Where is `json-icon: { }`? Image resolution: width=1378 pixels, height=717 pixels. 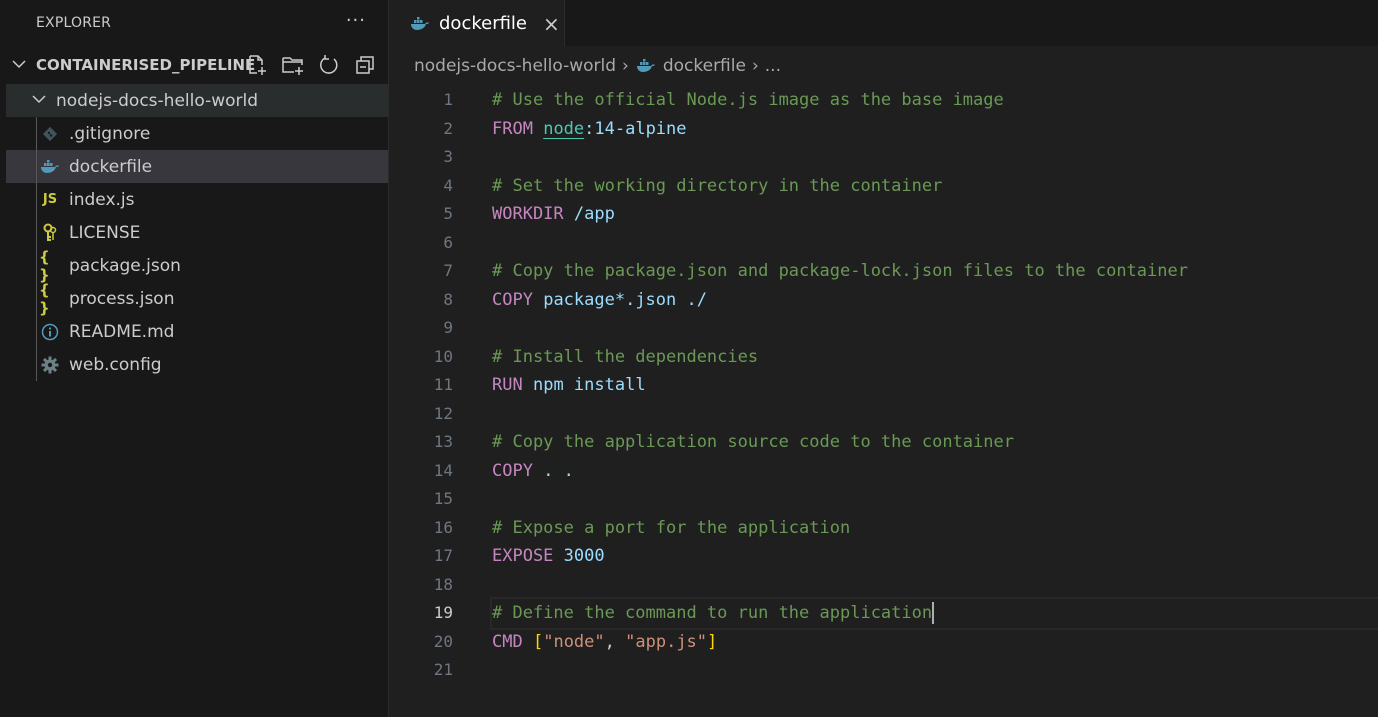 json-icon: { } is located at coordinates (44, 298).